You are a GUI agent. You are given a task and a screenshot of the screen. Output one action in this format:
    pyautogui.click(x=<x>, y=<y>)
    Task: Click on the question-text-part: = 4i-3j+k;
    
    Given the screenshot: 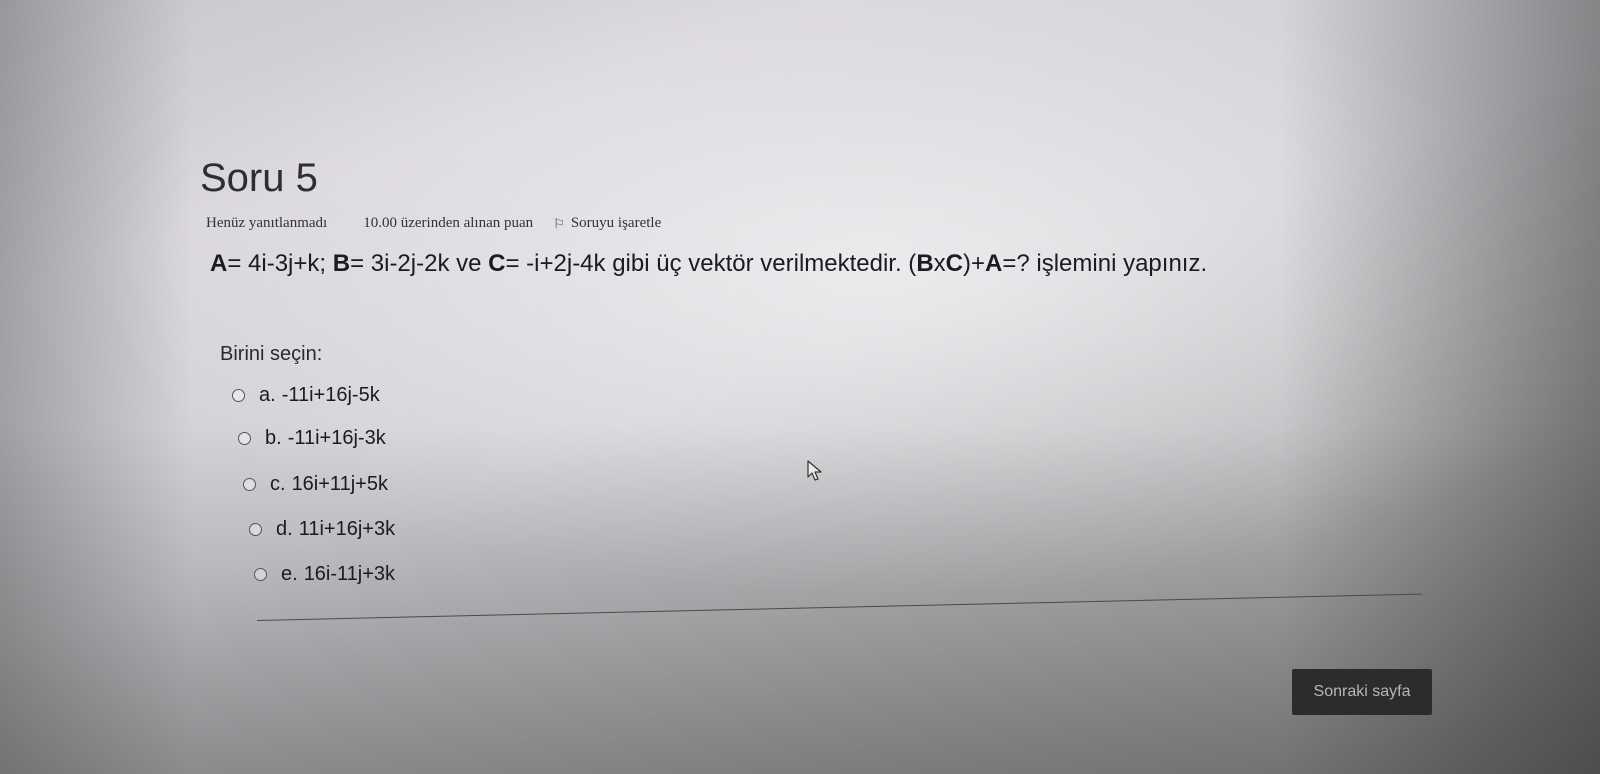 What is the action you would take?
    pyautogui.click(x=280, y=263)
    